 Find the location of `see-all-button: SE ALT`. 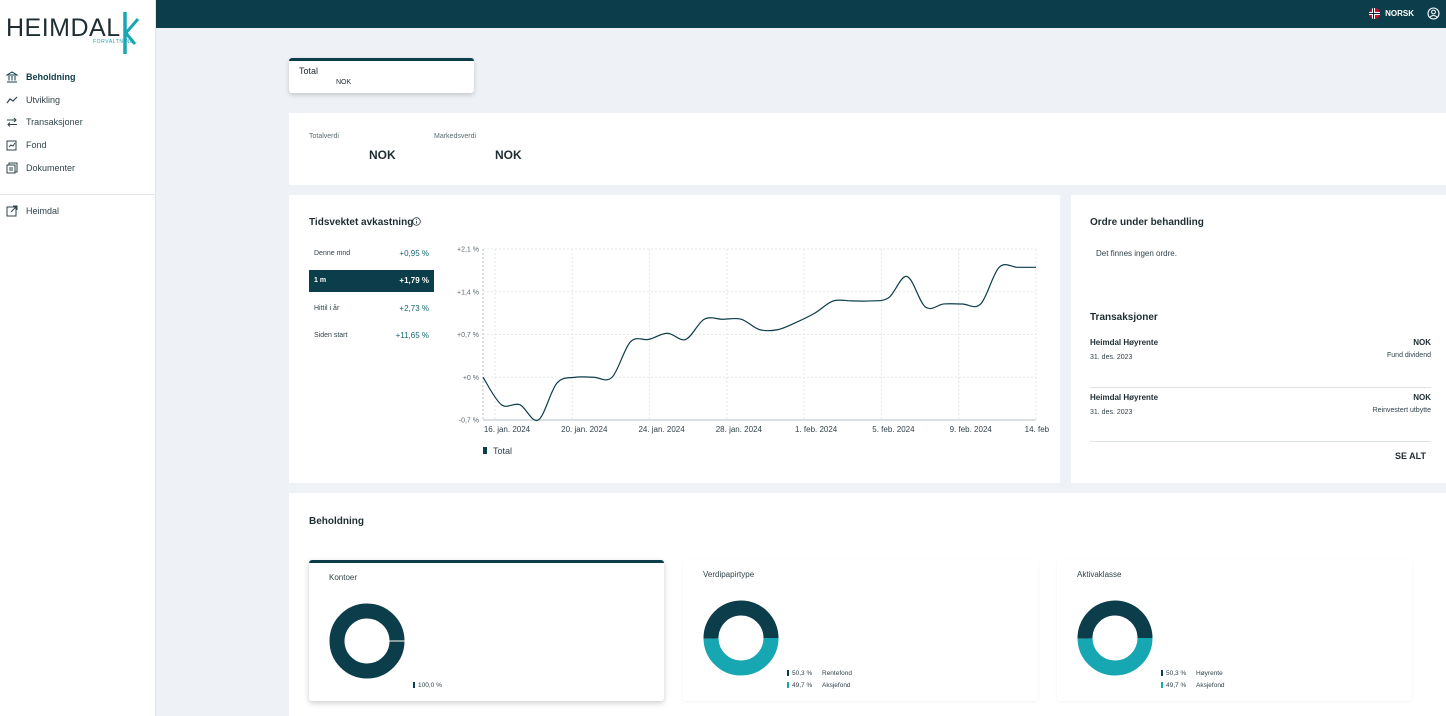

see-all-button: SE ALT is located at coordinates (1410, 456).